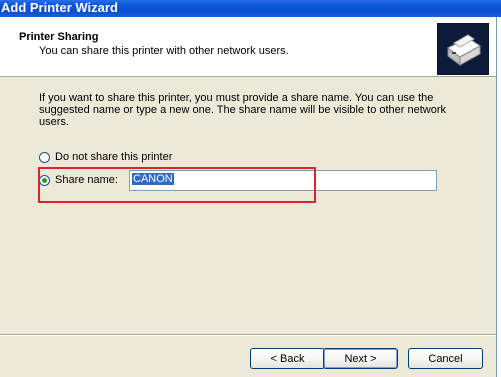  I want to click on window-titlebar: Add Printer Wizard, so click(250, 8).